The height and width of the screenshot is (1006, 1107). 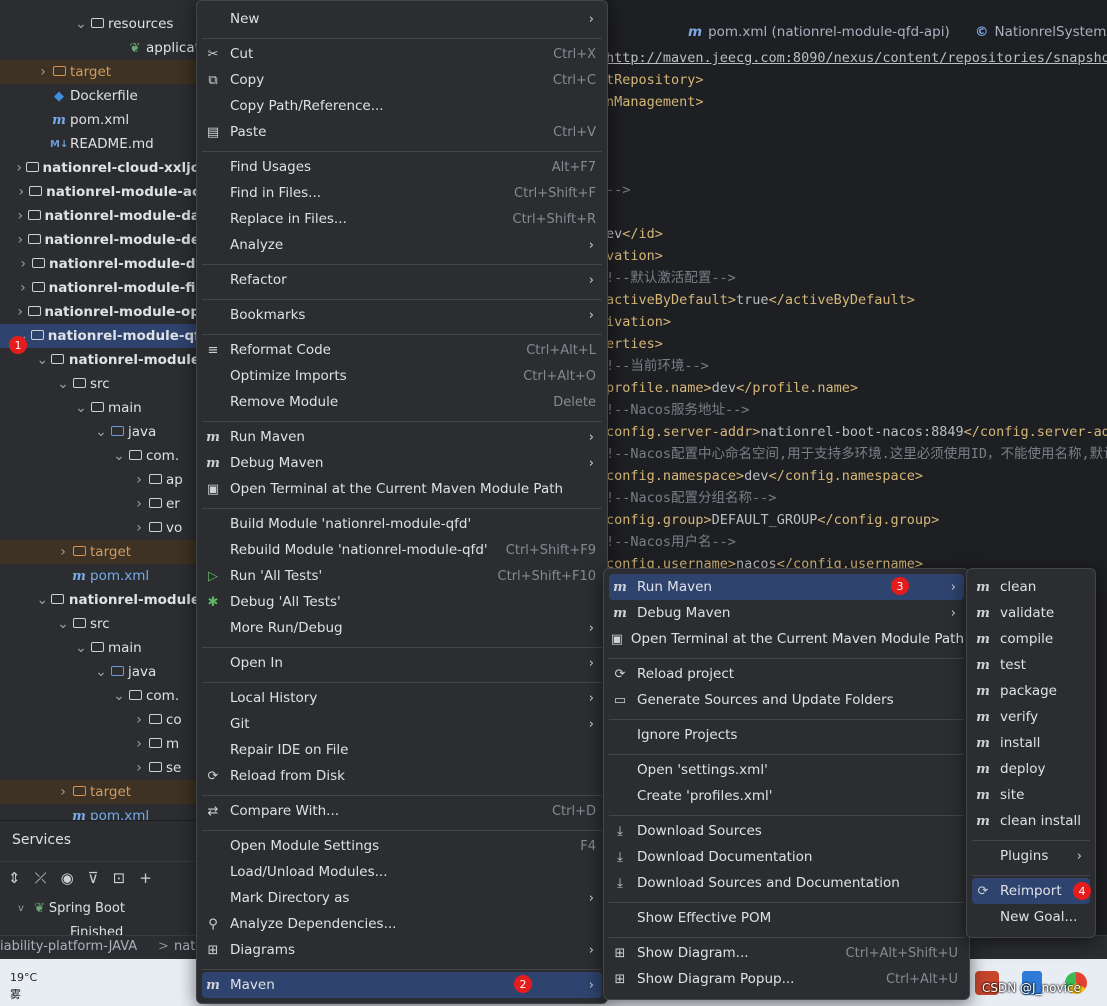 I want to click on menu-item: Show Effective POM, so click(x=786, y=918).